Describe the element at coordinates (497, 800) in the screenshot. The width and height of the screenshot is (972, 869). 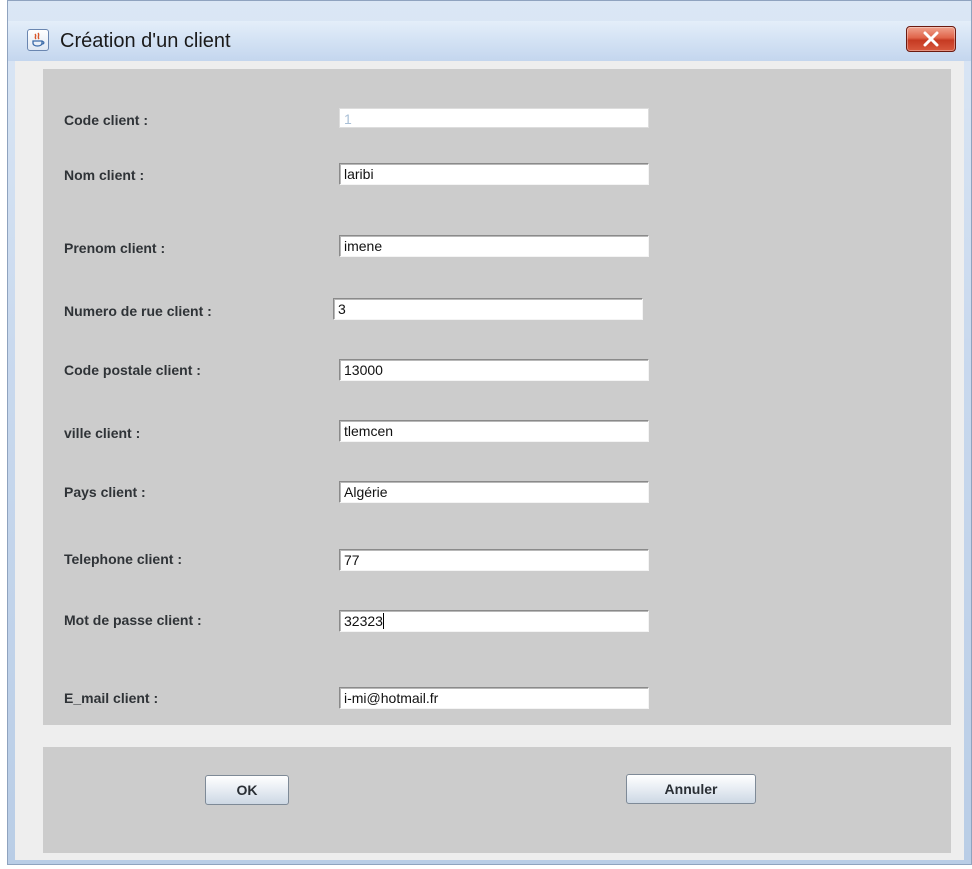
I see `button-panel: OK Annuler` at that location.